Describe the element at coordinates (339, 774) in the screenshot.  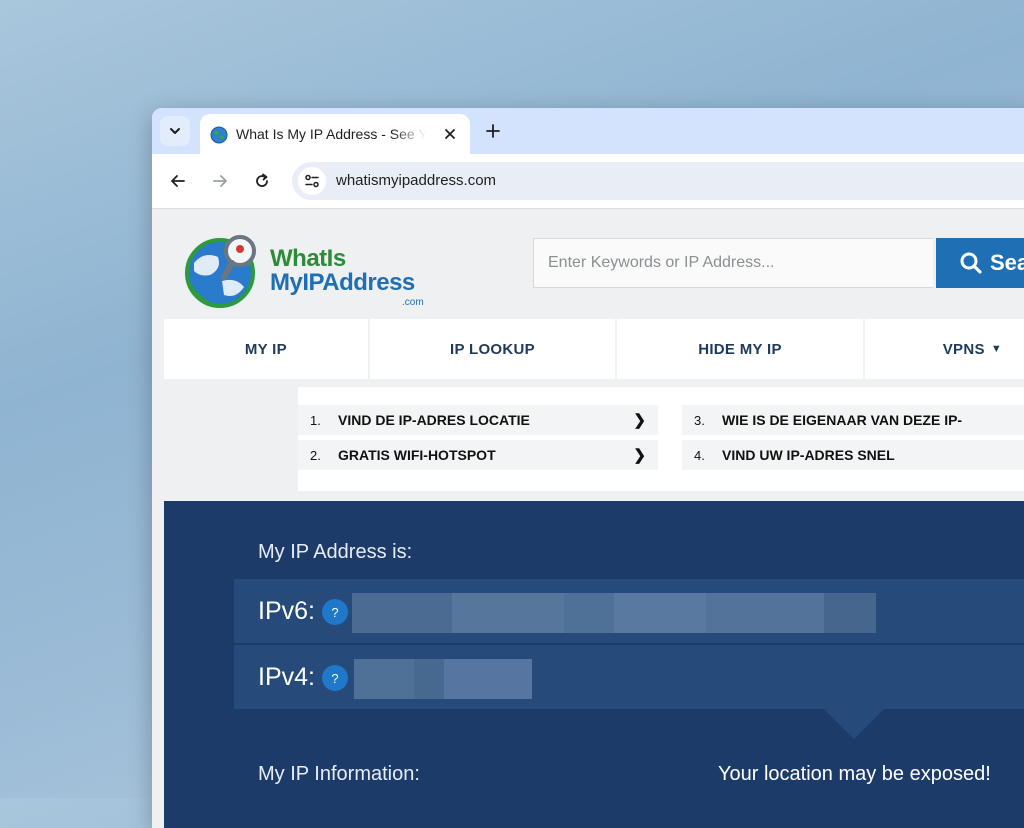
I see `ip-information-label: My IP Information:` at that location.